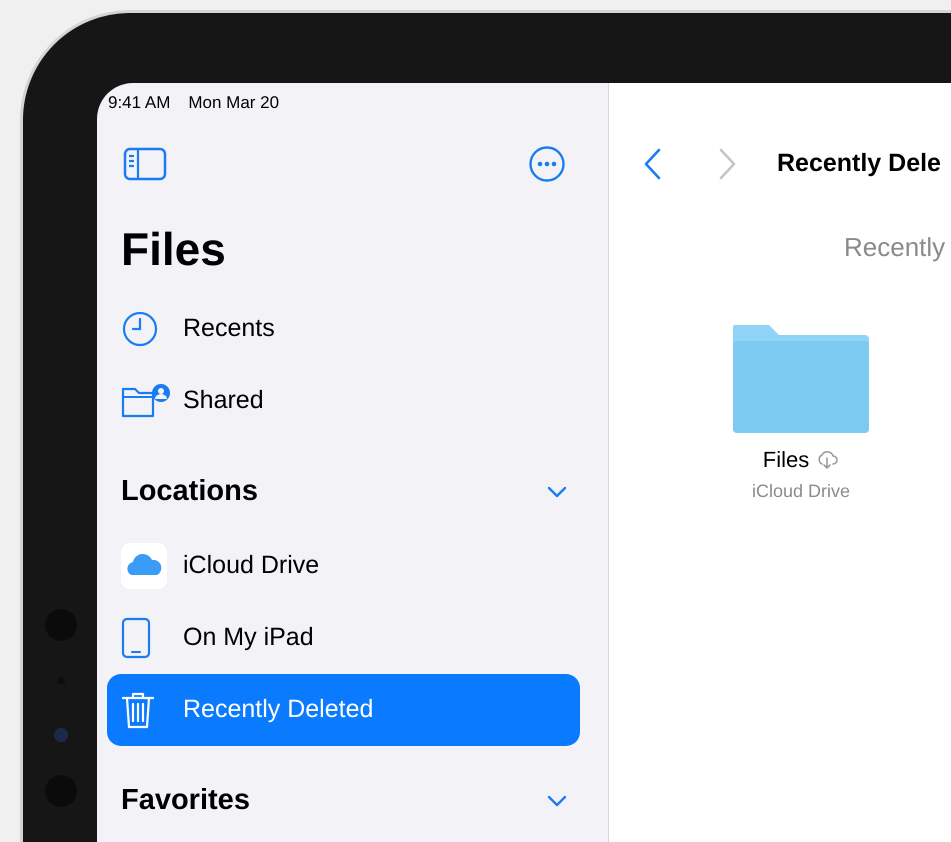 This screenshot has width=951, height=842. I want to click on folder-name: Files, so click(786, 460).